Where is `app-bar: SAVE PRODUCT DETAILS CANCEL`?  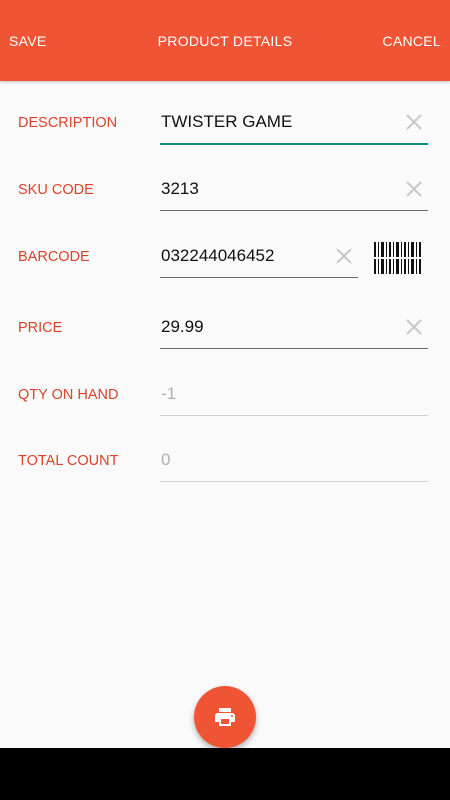 app-bar: SAVE PRODUCT DETAILS CANCEL is located at coordinates (225, 40).